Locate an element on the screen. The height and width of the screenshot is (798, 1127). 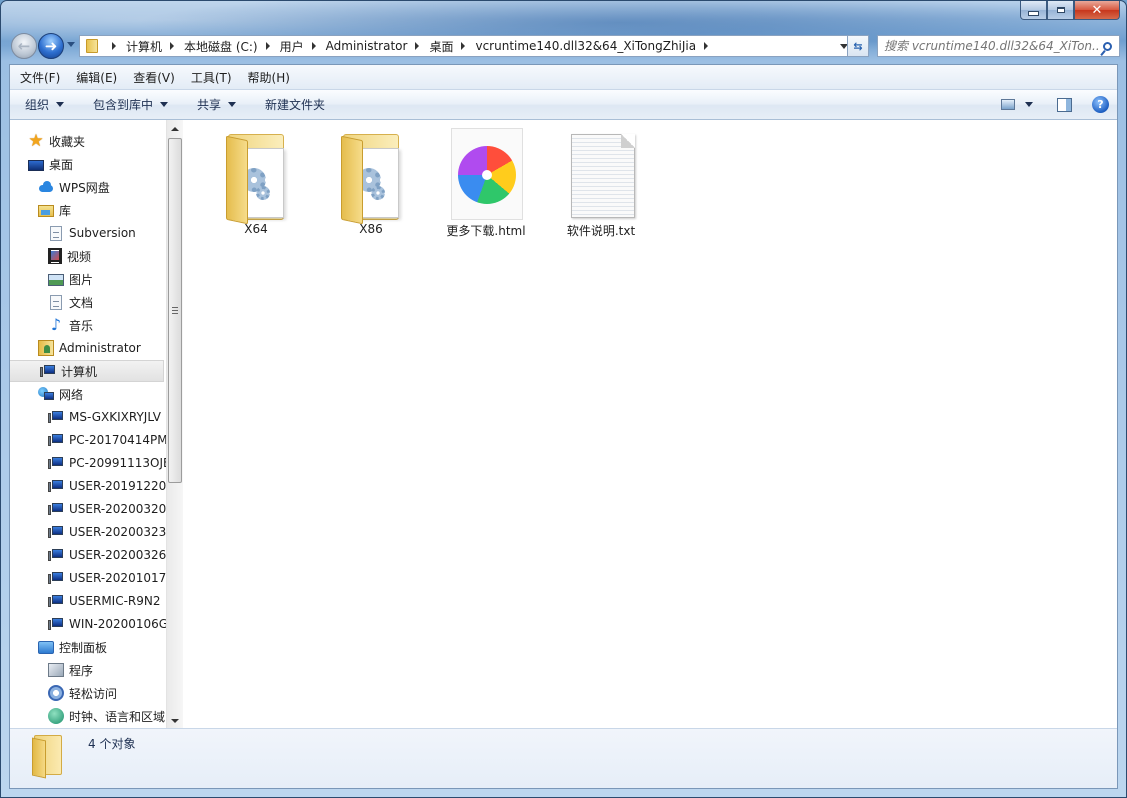
share-button: 共享 is located at coordinates (216, 104).